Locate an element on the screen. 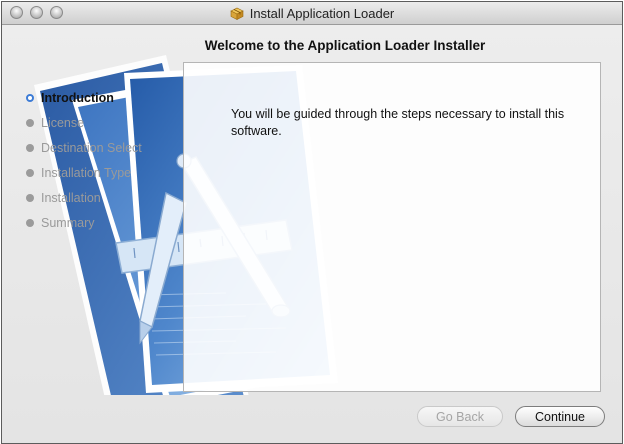  step-installation: Installation is located at coordinates (84, 197).